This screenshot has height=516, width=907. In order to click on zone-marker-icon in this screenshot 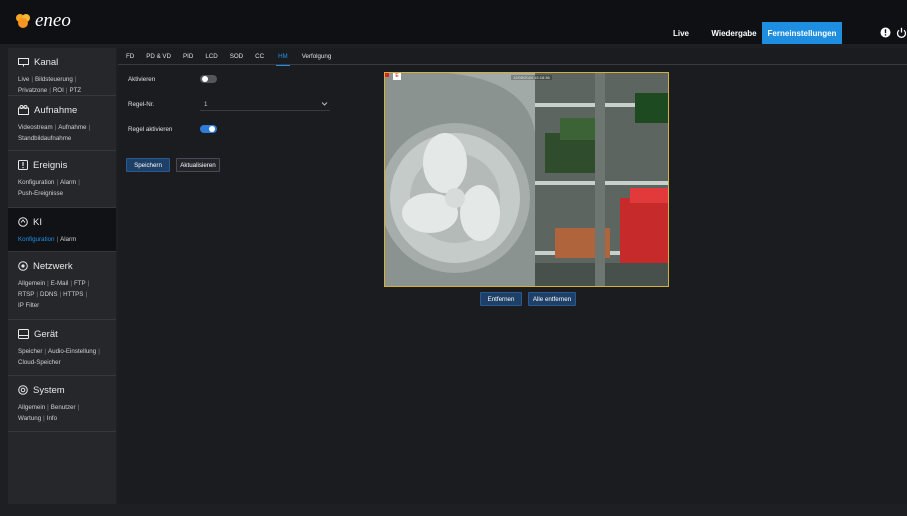, I will do `click(387, 75)`.